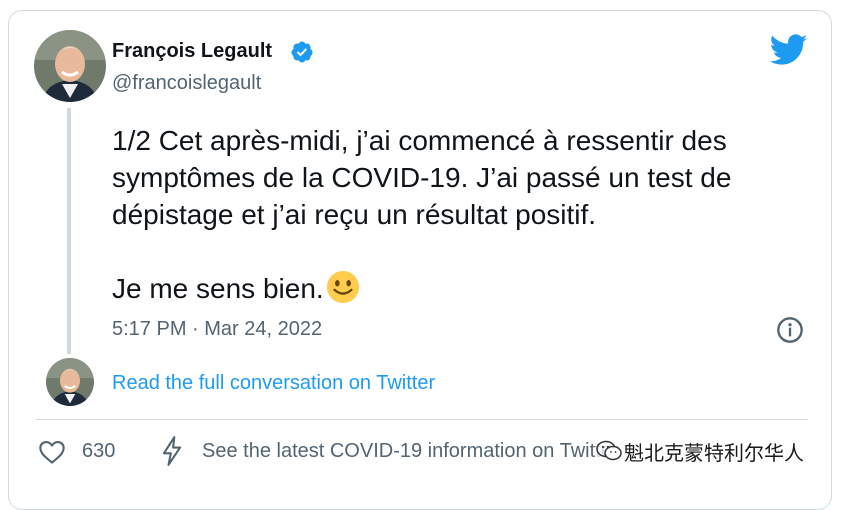 This screenshot has width=842, height=510. What do you see at coordinates (69, 231) in the screenshot?
I see `thread-line` at bounding box center [69, 231].